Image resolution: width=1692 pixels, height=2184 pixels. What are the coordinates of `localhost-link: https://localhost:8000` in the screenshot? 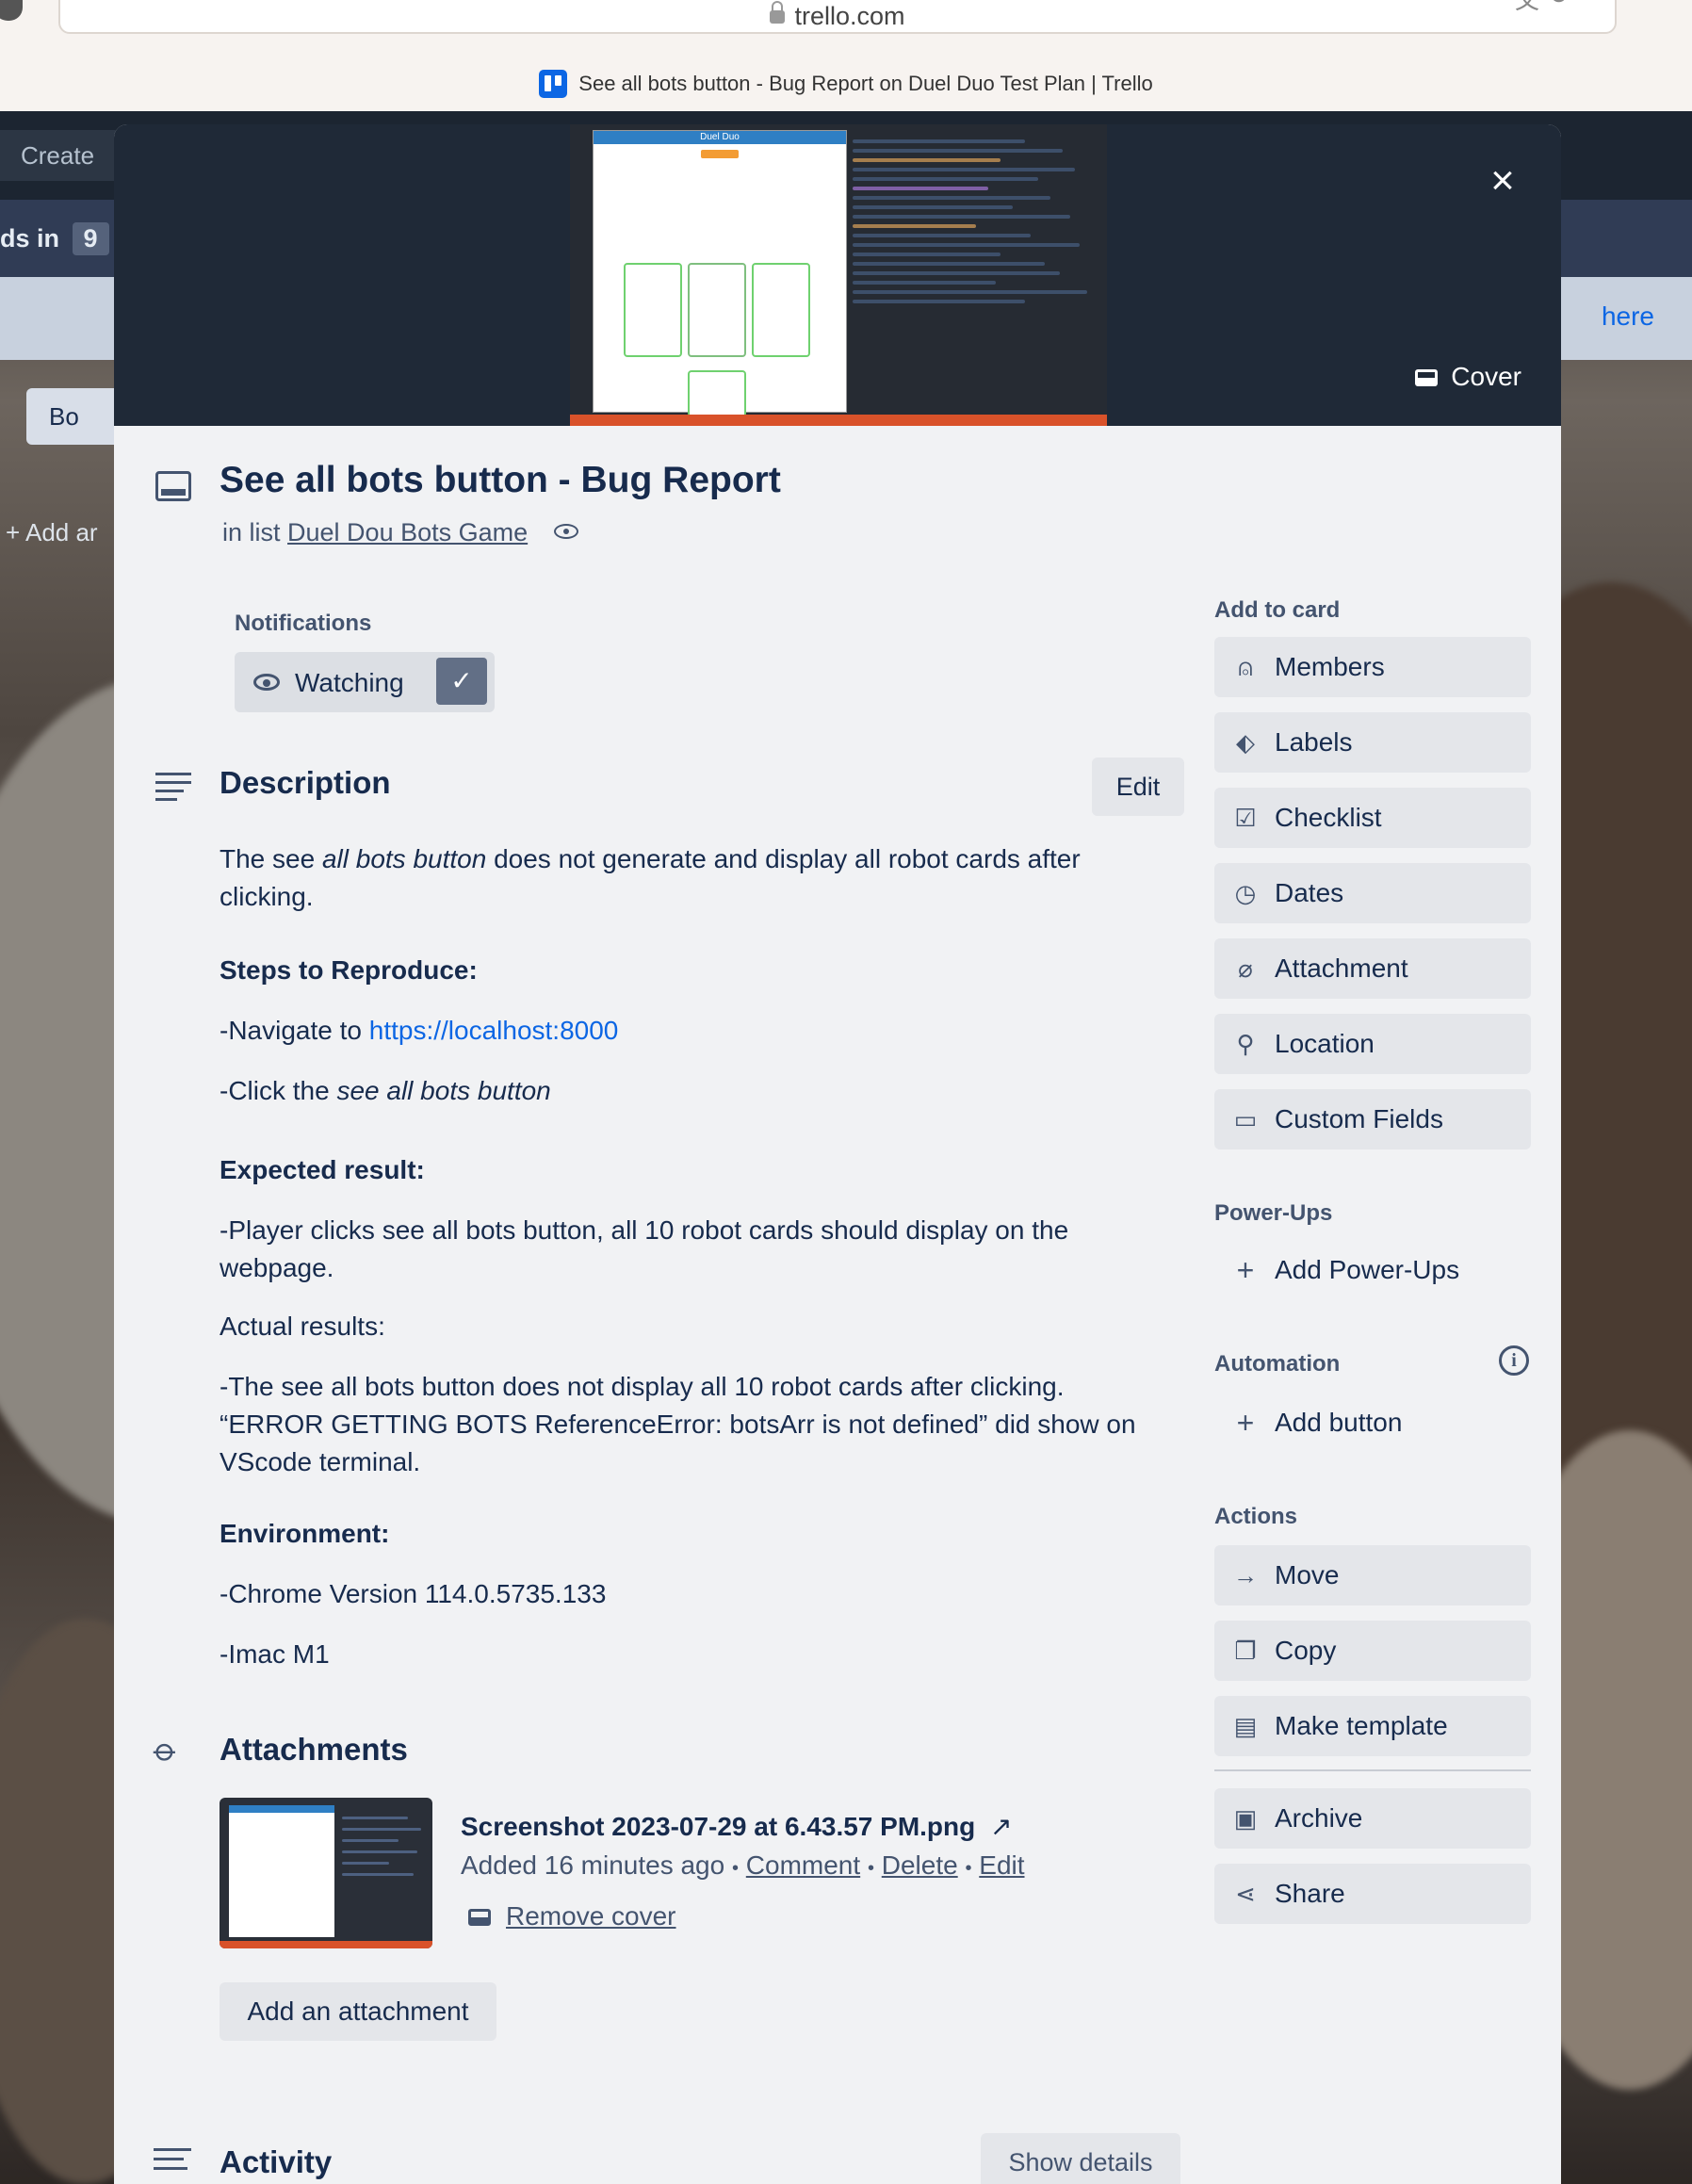 It's located at (494, 1030).